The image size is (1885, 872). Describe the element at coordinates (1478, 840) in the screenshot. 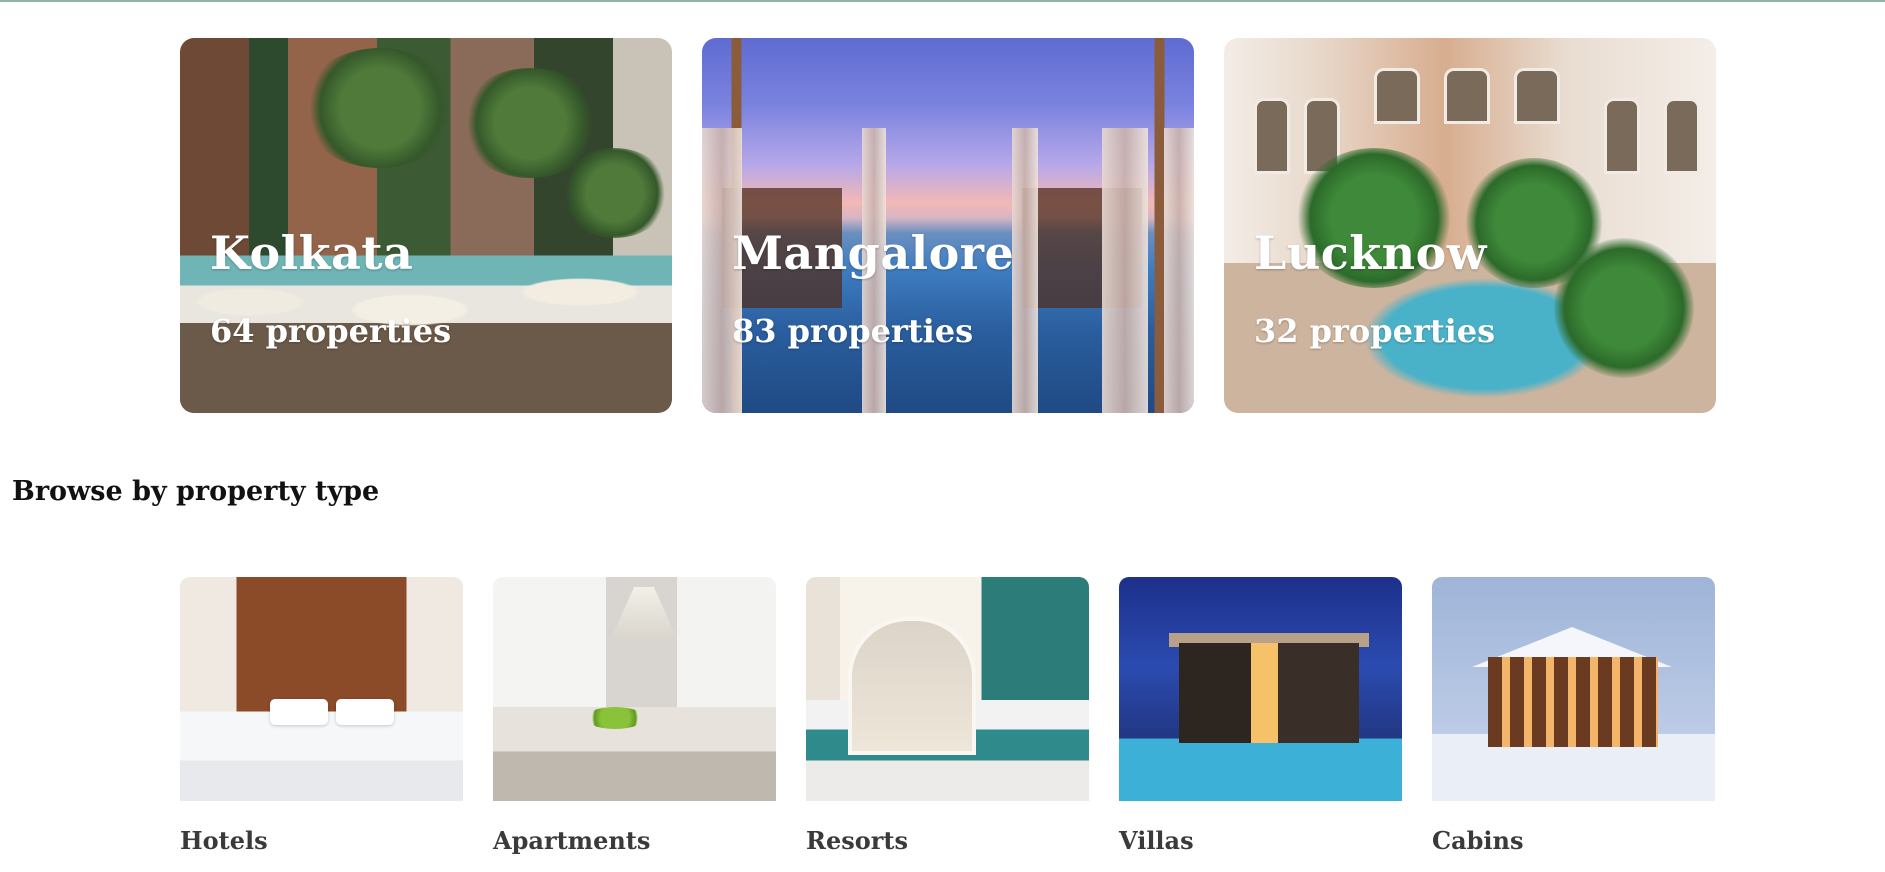

I see `property-type-label: Cabins` at that location.